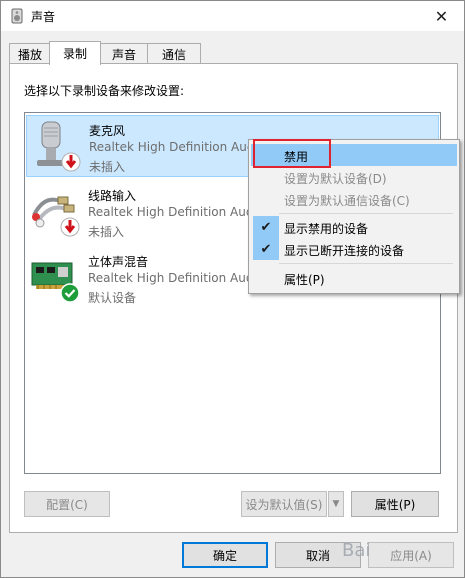  Describe the element at coordinates (225, 555) in the screenshot. I see `ok-button: 确定` at that location.